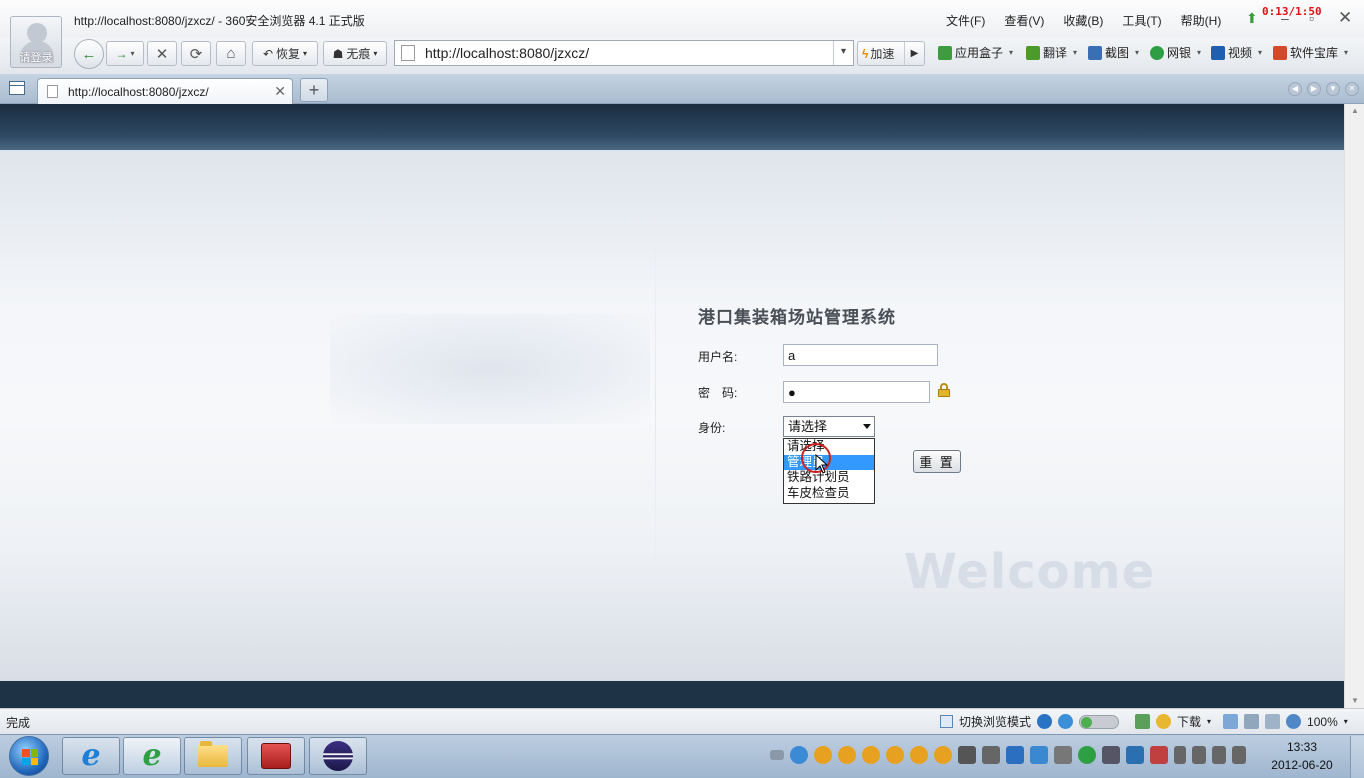 This screenshot has width=1364, height=778. Describe the element at coordinates (36, 42) in the screenshot. I see `user-avatar: 请登录` at that location.